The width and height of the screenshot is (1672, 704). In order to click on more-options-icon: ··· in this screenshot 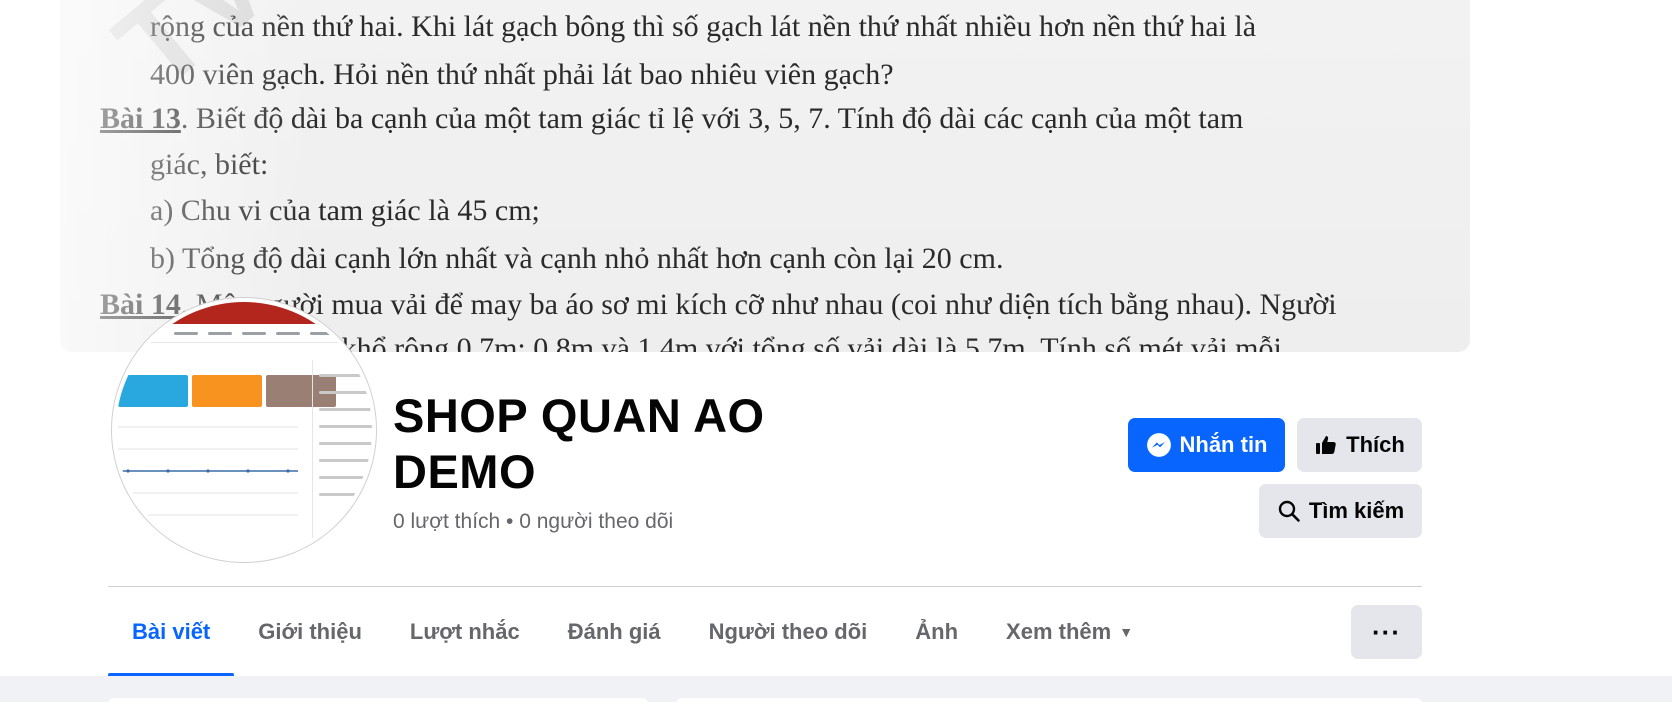, I will do `click(1386, 631)`.